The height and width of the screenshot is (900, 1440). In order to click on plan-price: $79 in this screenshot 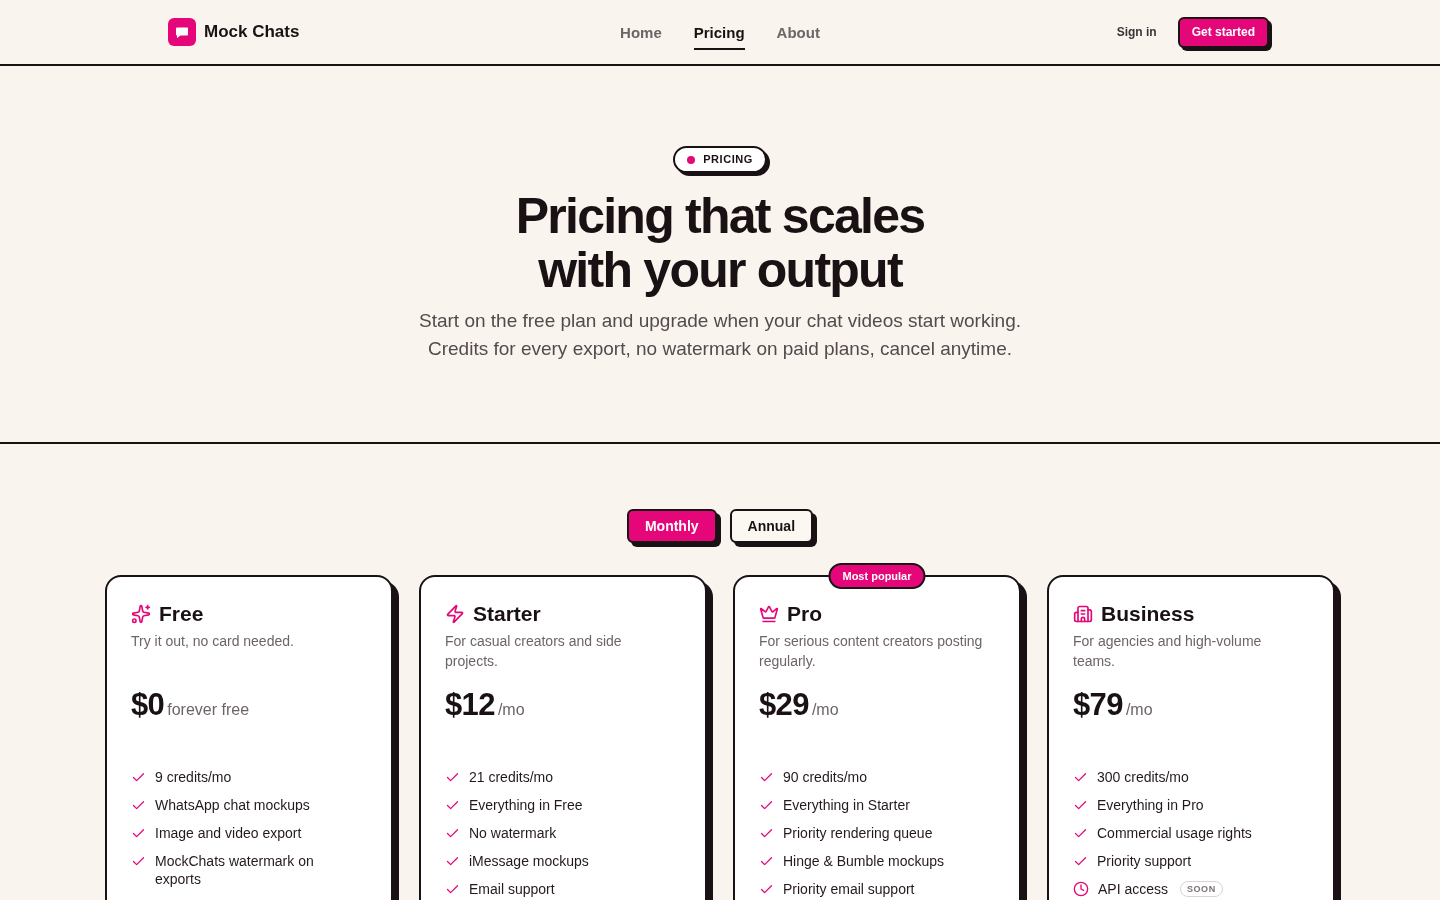, I will do `click(1098, 705)`.